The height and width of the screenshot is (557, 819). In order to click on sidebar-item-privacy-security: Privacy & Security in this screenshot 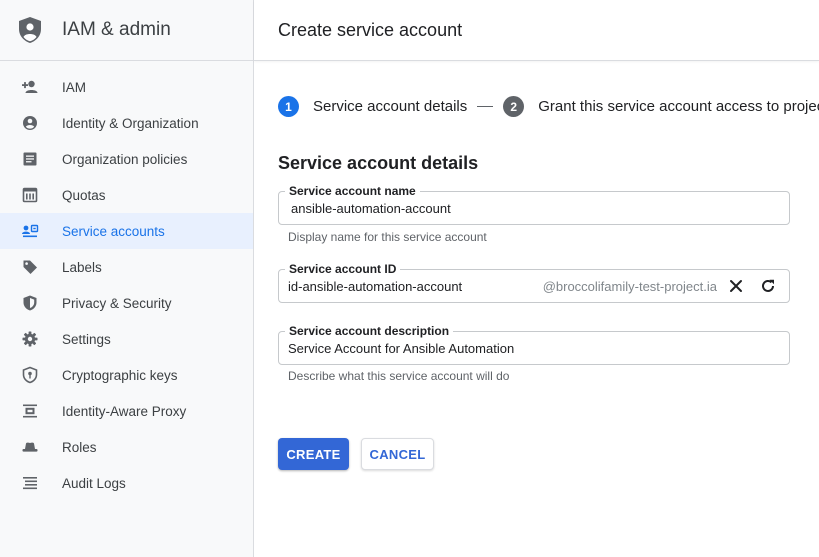, I will do `click(126, 303)`.